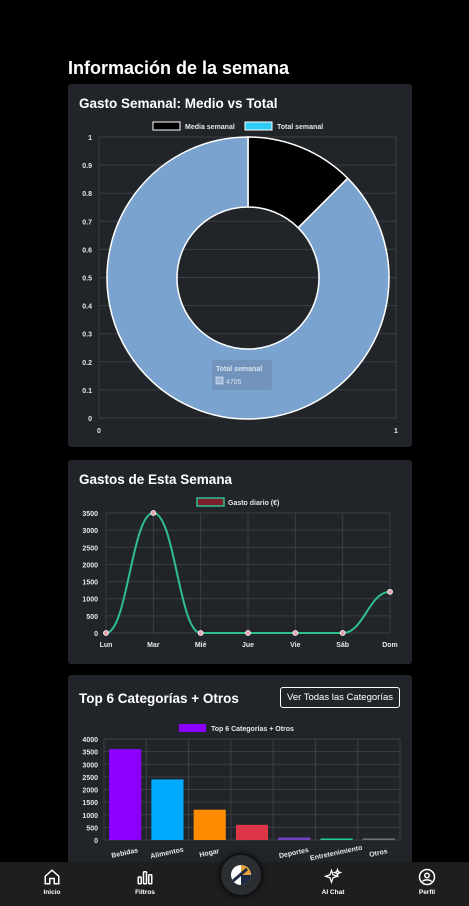 This screenshot has height=906, width=469. Describe the element at coordinates (379, 853) in the screenshot. I see `x-tick-label: Otros` at that location.